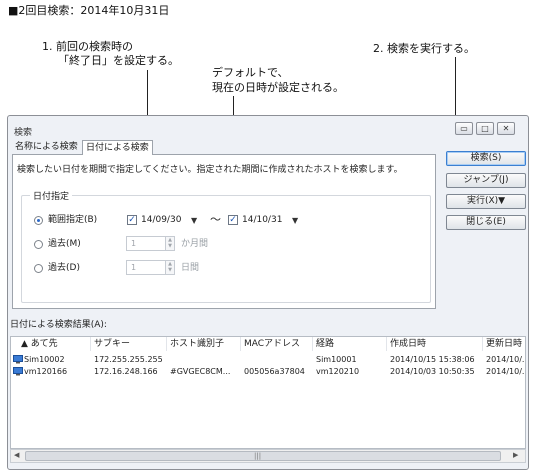 The width and height of the screenshot is (535, 475). What do you see at coordinates (194, 220) in the screenshot?
I see `start-date-dropdown-icon: ▼` at bounding box center [194, 220].